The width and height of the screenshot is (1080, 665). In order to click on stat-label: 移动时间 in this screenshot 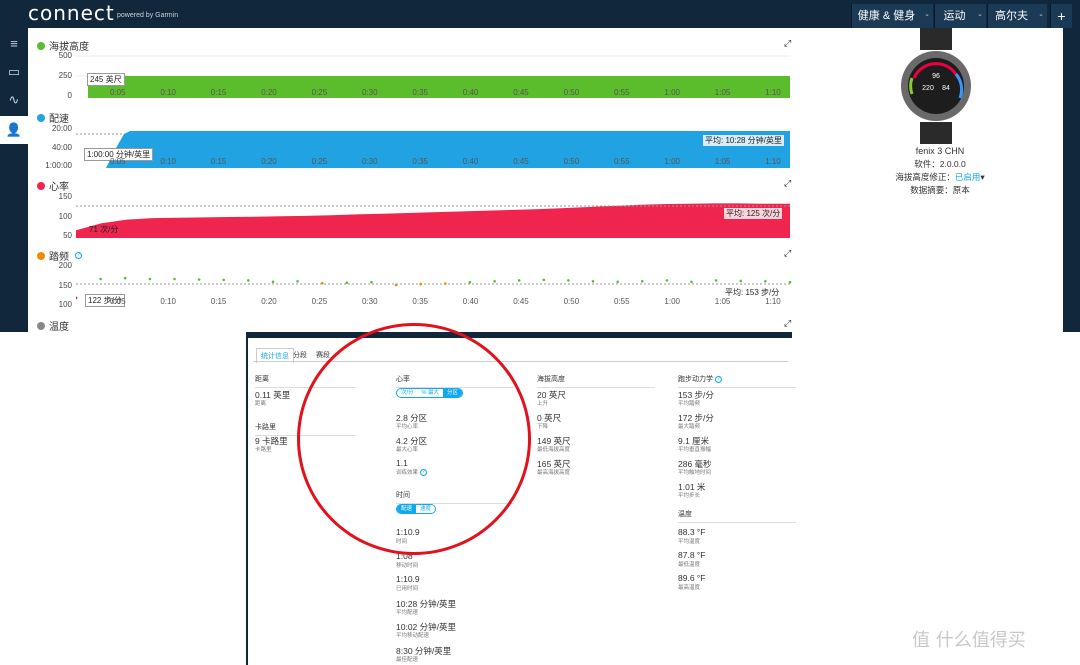, I will do `click(407, 565)`.